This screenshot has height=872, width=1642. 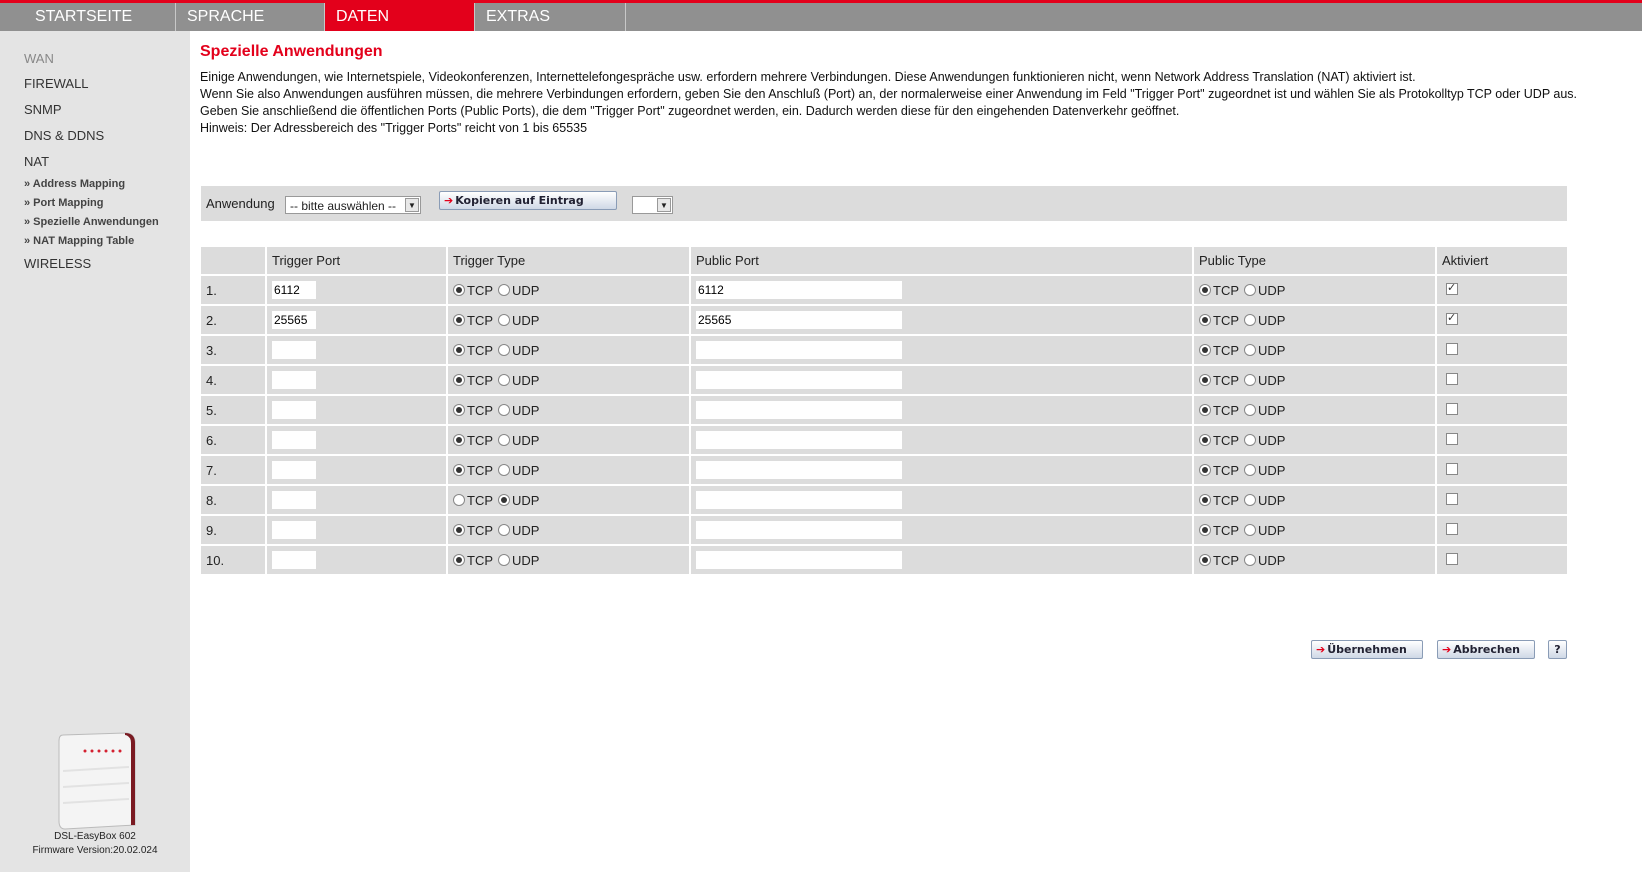 What do you see at coordinates (652, 205) in the screenshot?
I see `entry-select: ▼` at bounding box center [652, 205].